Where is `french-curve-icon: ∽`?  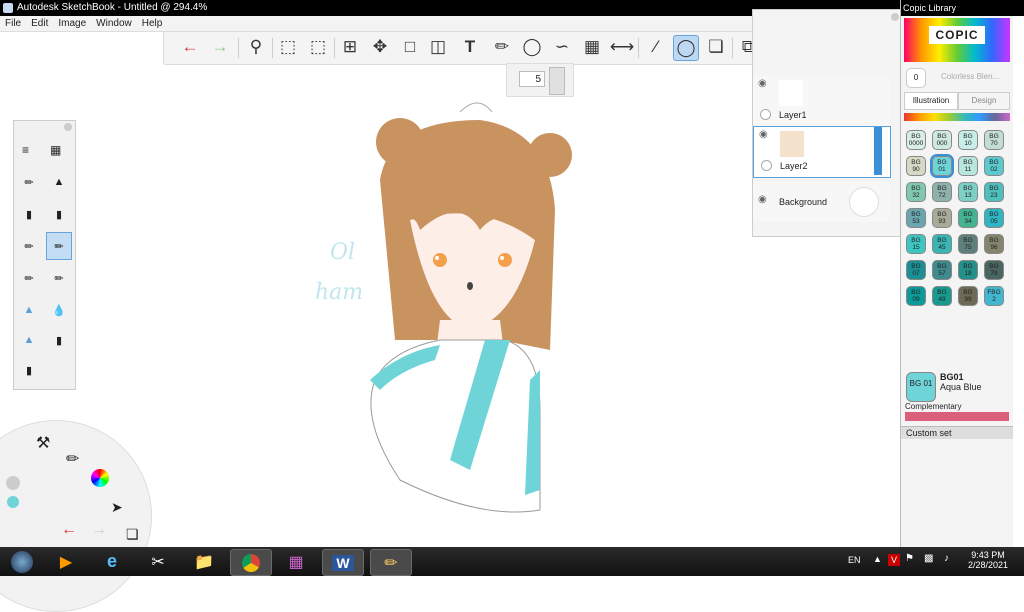
french-curve-icon: ∽ is located at coordinates (562, 47).